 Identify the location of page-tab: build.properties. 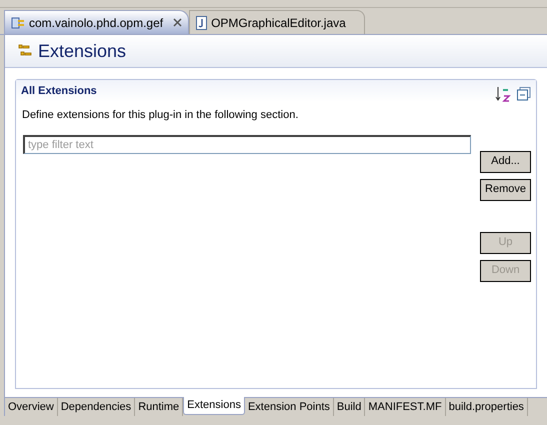
(487, 407).